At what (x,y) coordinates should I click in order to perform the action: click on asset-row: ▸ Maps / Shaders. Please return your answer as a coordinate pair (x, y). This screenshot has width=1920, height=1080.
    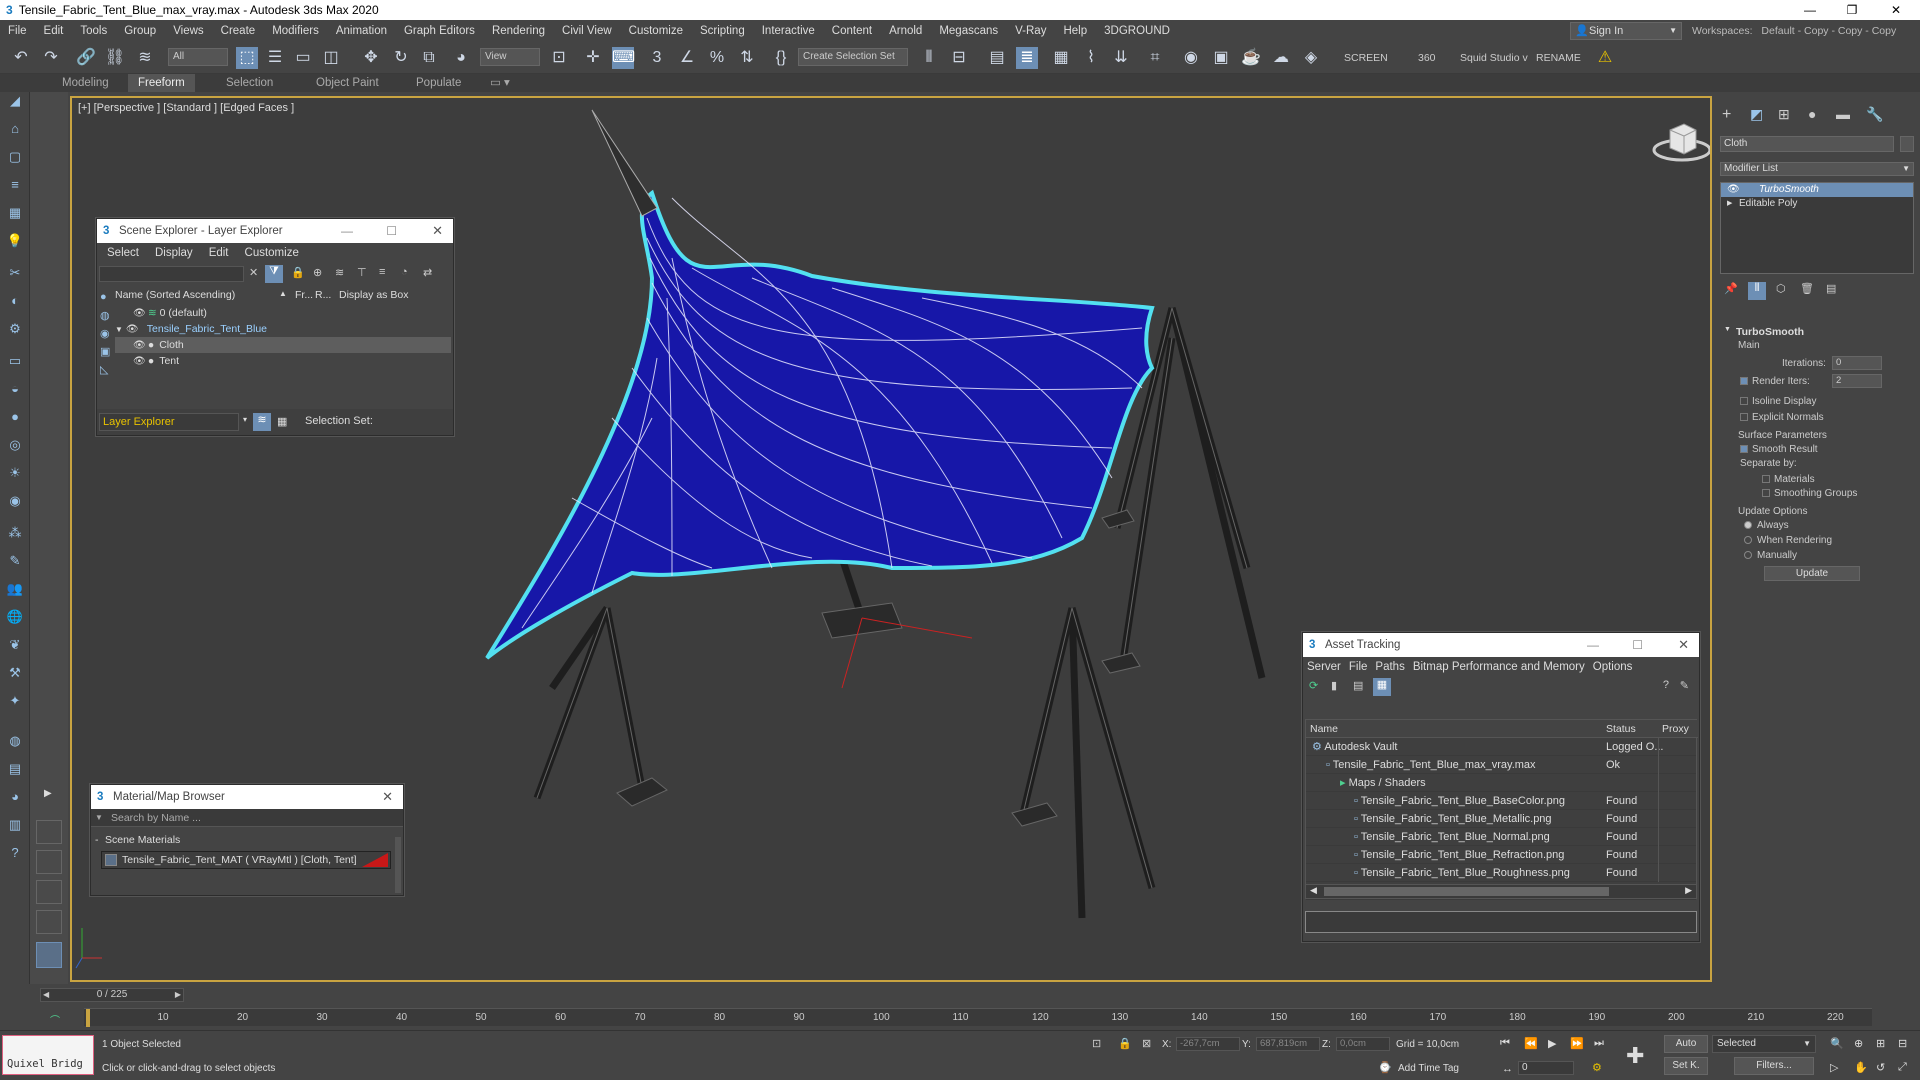
    Looking at the image, I should click on (1501, 783).